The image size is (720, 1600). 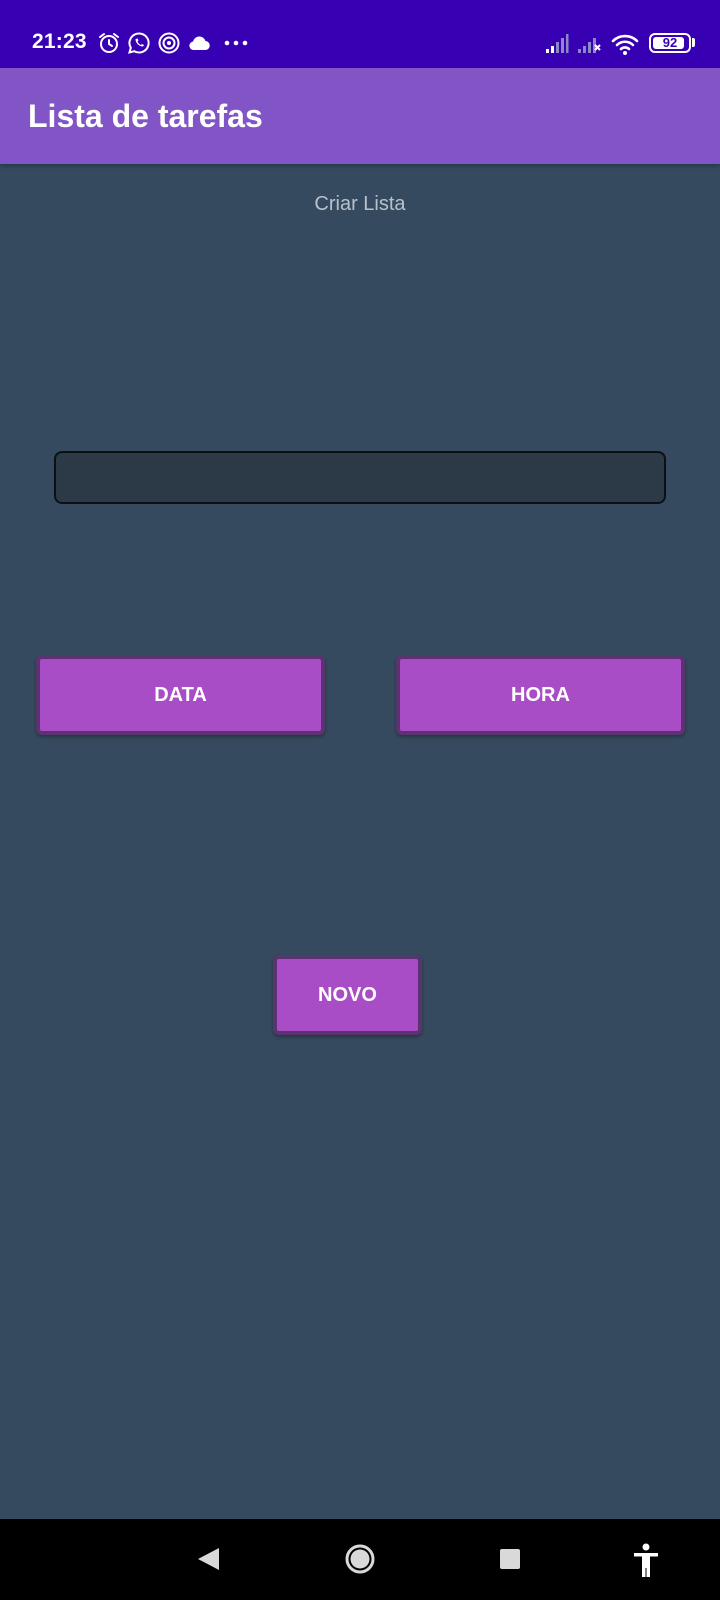 I want to click on battery-icon: 92, so click(x=670, y=43).